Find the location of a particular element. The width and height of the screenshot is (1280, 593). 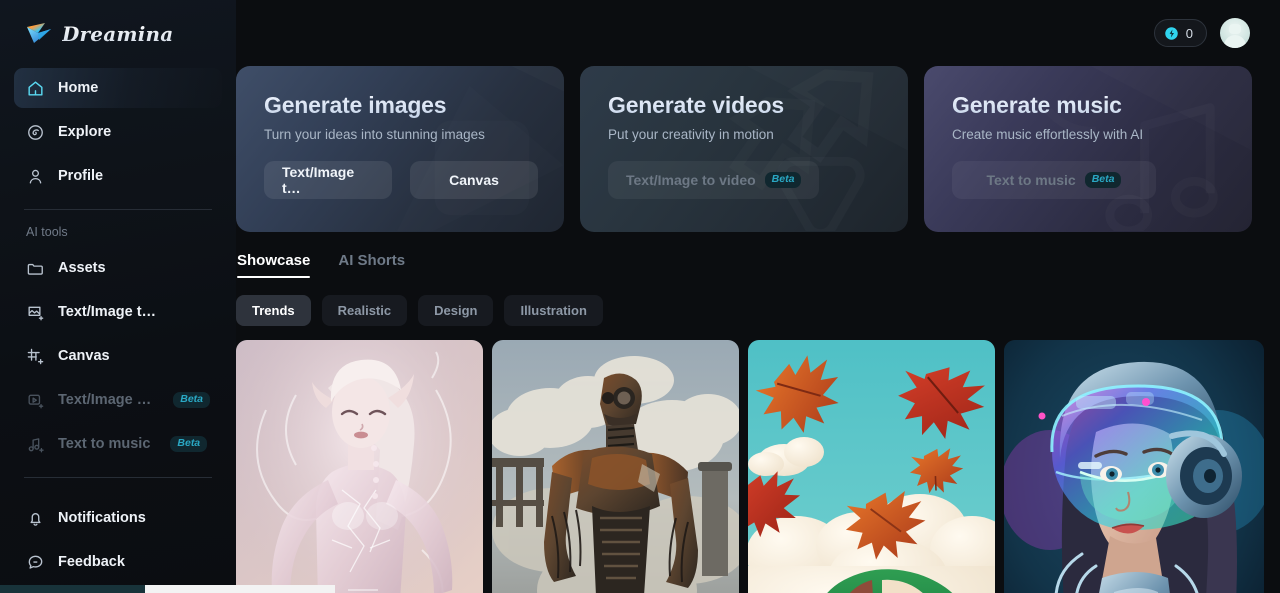

card-music-subtitle: Create music effortlessly with AI is located at coordinates (1048, 134).